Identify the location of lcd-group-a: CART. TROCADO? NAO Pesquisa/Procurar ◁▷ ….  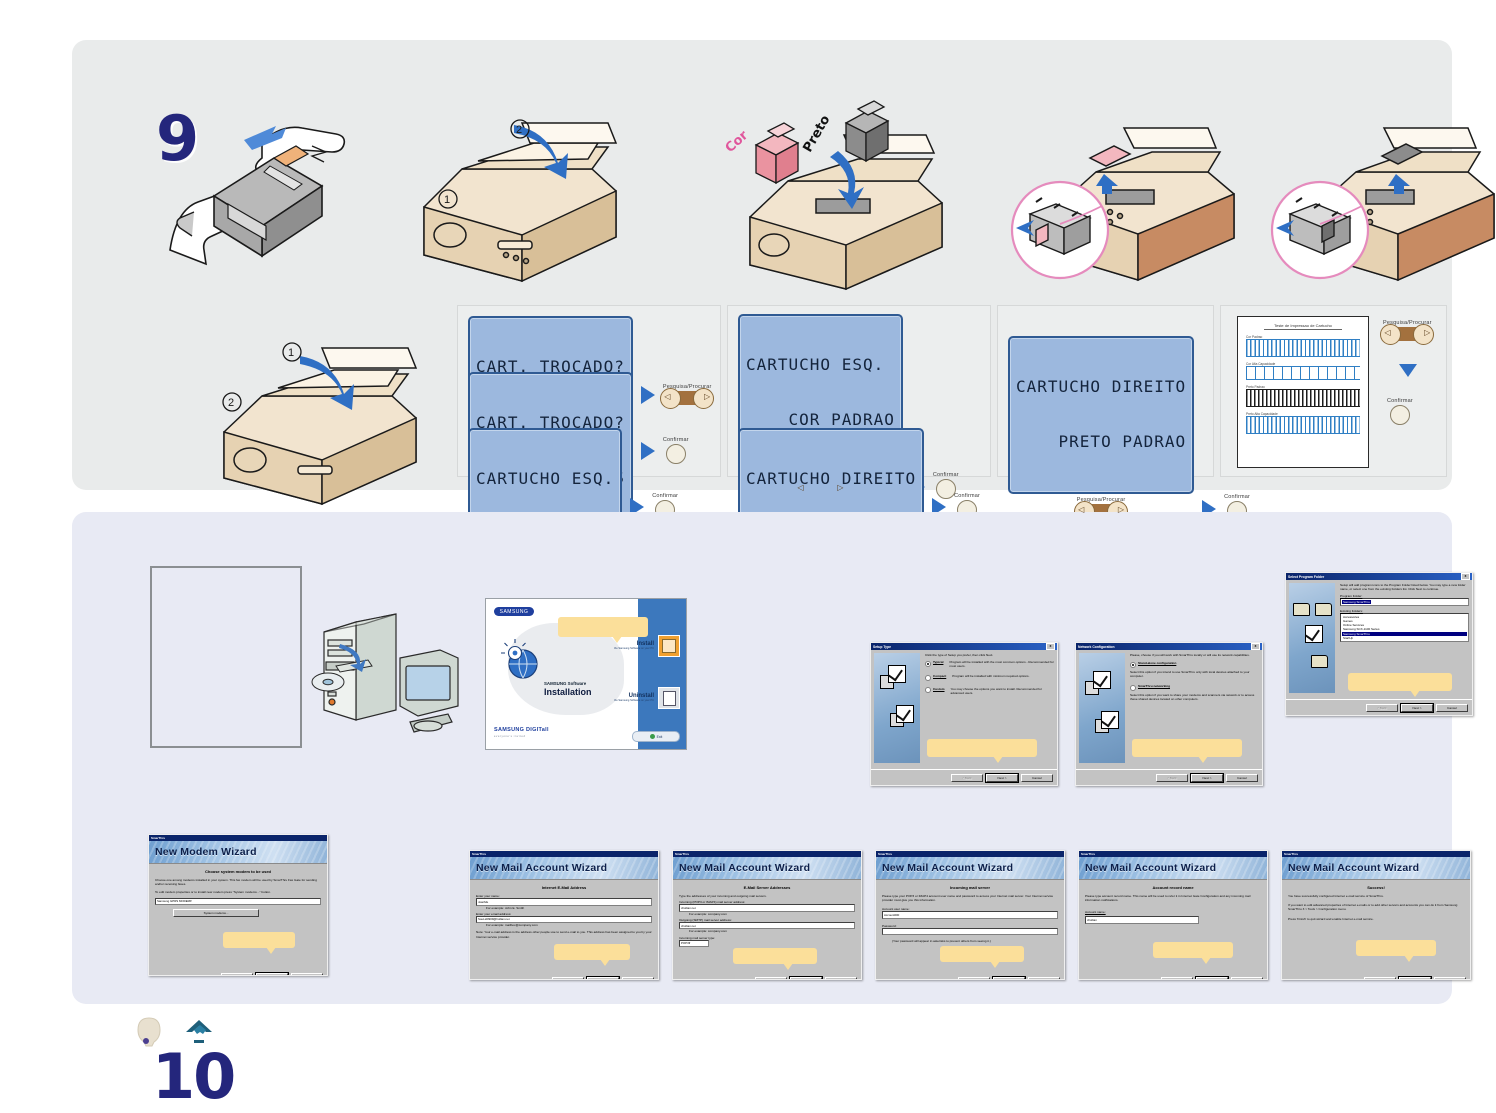
(589, 446).